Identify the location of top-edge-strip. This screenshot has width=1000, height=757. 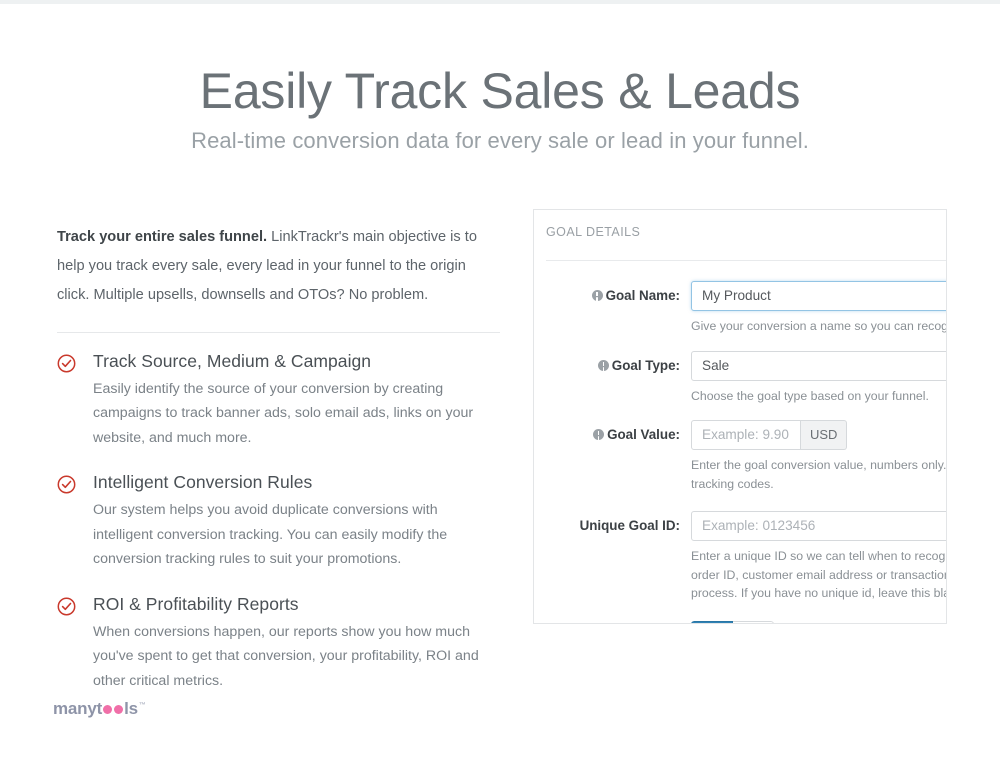
(500, 2).